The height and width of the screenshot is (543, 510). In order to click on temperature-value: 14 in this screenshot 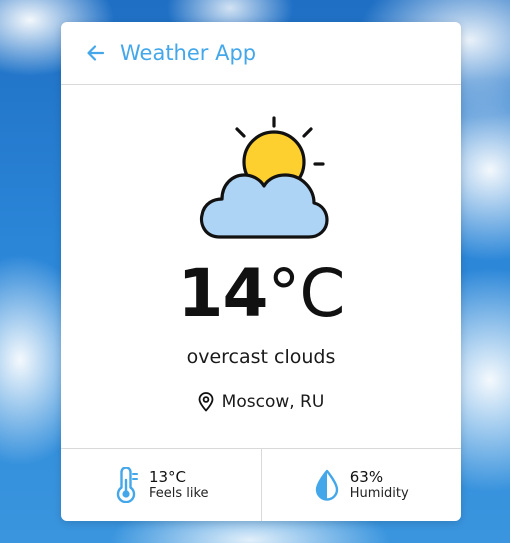, I will do `click(223, 293)`.